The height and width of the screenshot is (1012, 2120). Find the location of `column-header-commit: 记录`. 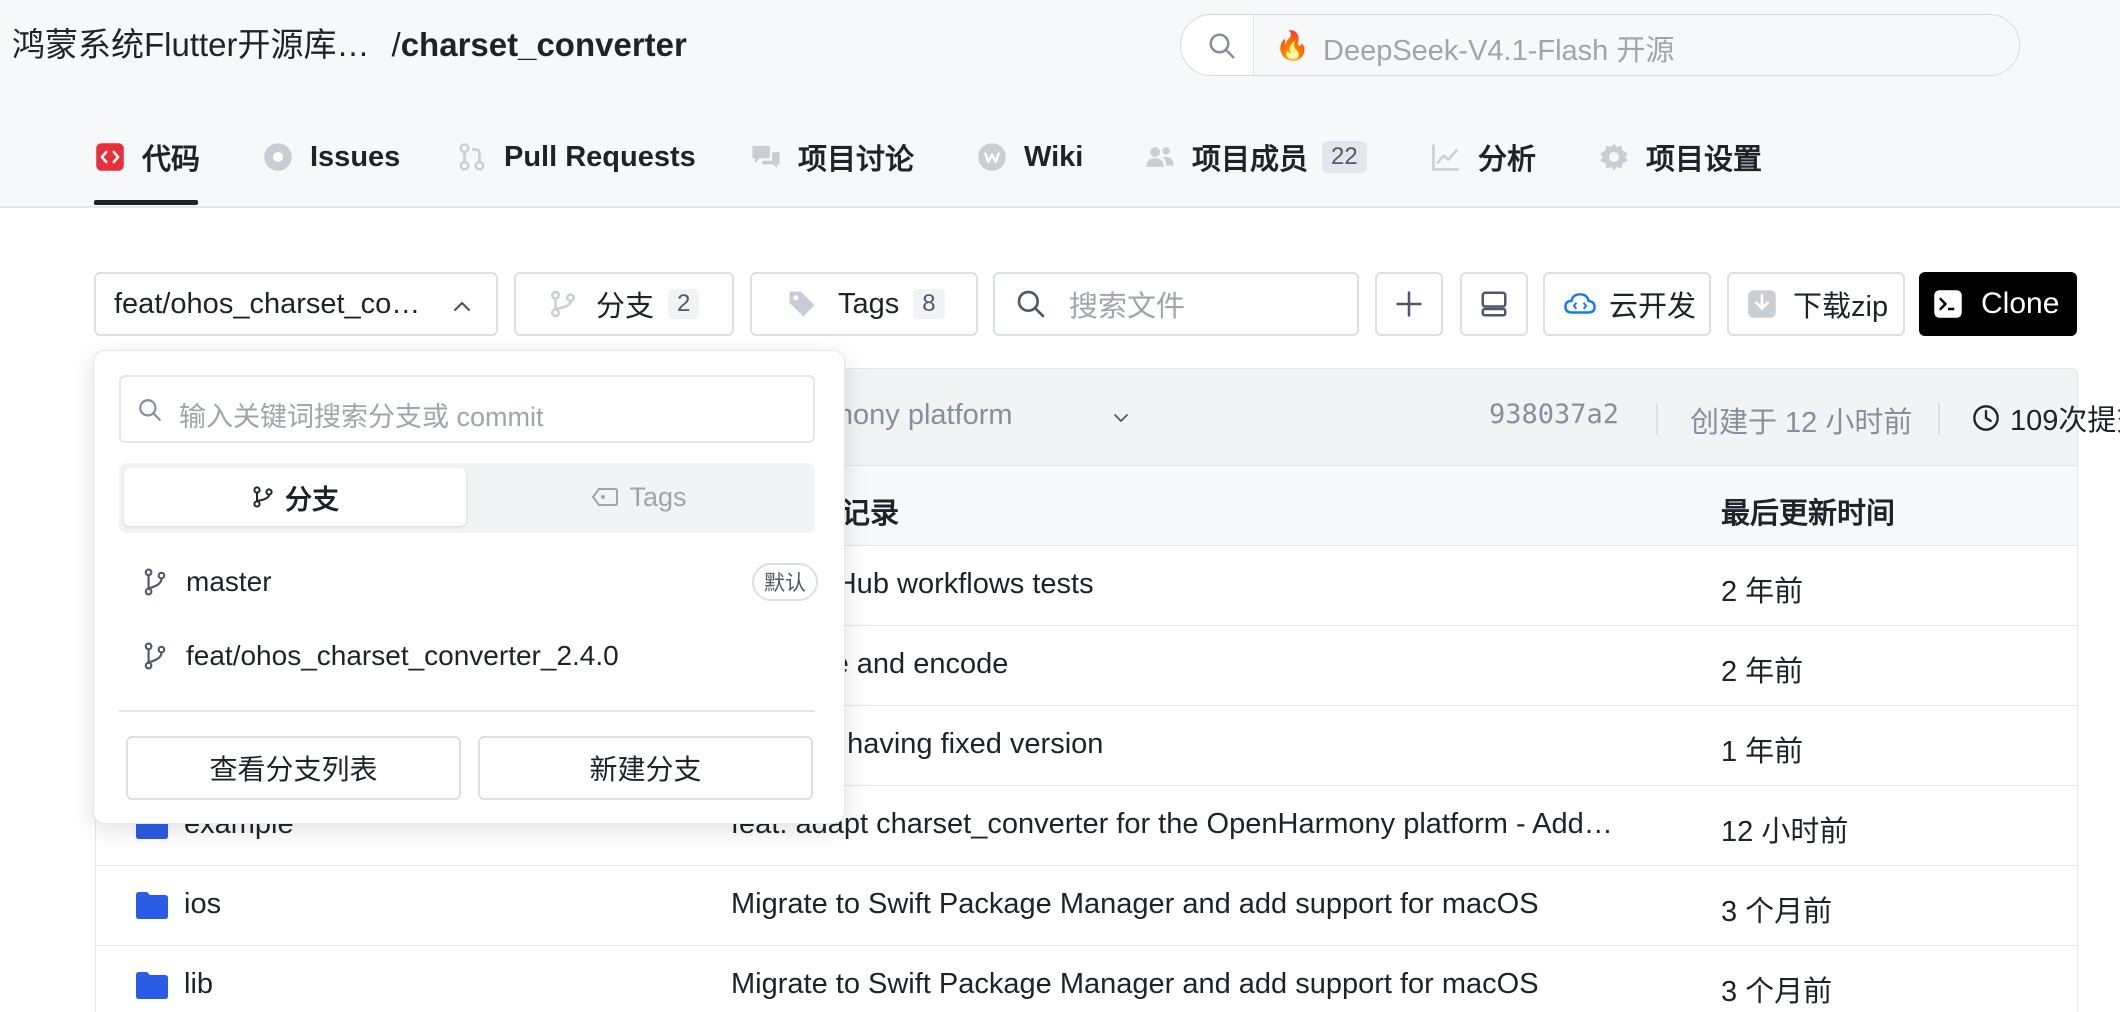

column-header-commit: 记录 is located at coordinates (870, 514).